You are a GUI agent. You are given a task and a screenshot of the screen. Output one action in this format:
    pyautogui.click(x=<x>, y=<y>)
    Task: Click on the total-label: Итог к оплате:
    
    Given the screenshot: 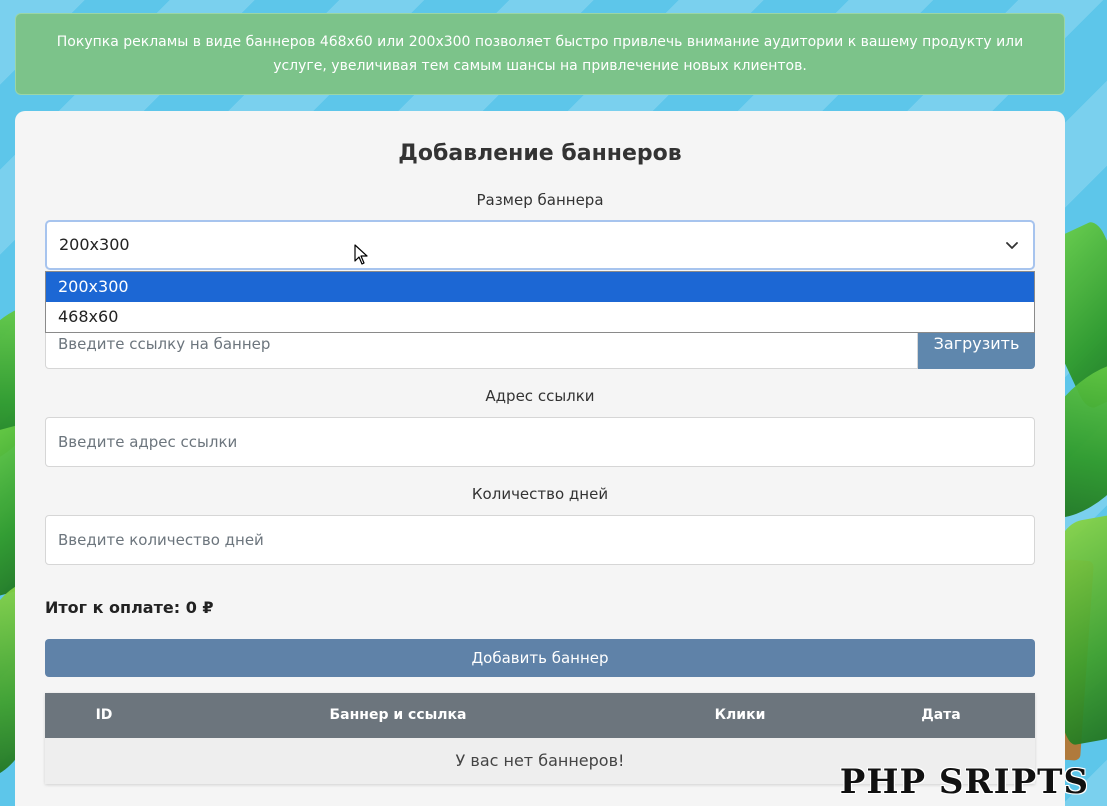 What is the action you would take?
    pyautogui.click(x=113, y=607)
    